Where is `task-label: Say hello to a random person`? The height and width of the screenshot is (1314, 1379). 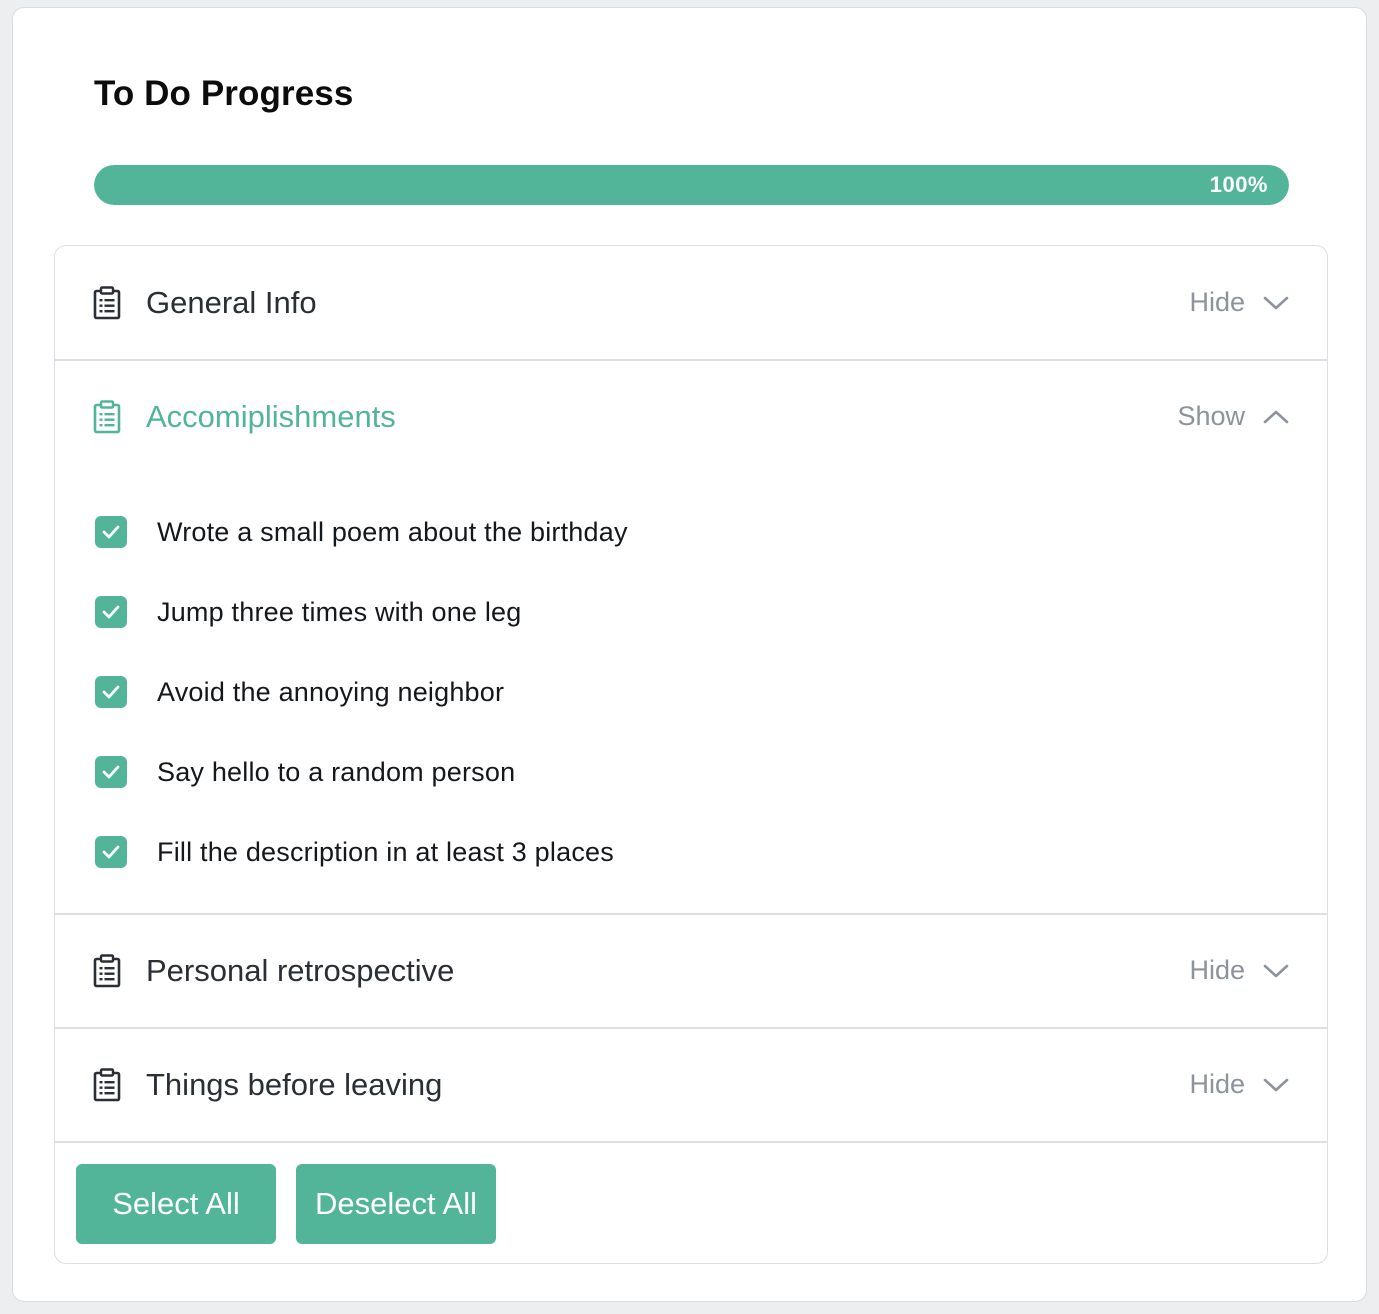 task-label: Say hello to a random person is located at coordinates (336, 771).